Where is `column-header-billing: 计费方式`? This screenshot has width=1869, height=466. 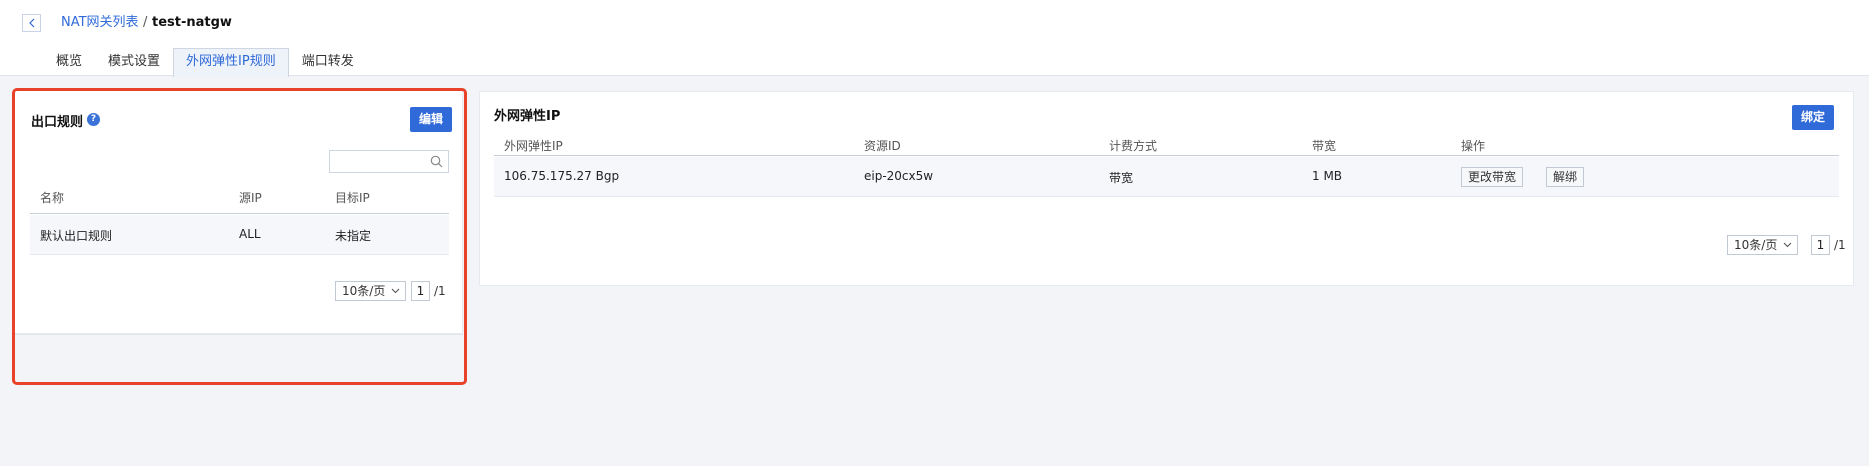 column-header-billing: 计费方式 is located at coordinates (1133, 146).